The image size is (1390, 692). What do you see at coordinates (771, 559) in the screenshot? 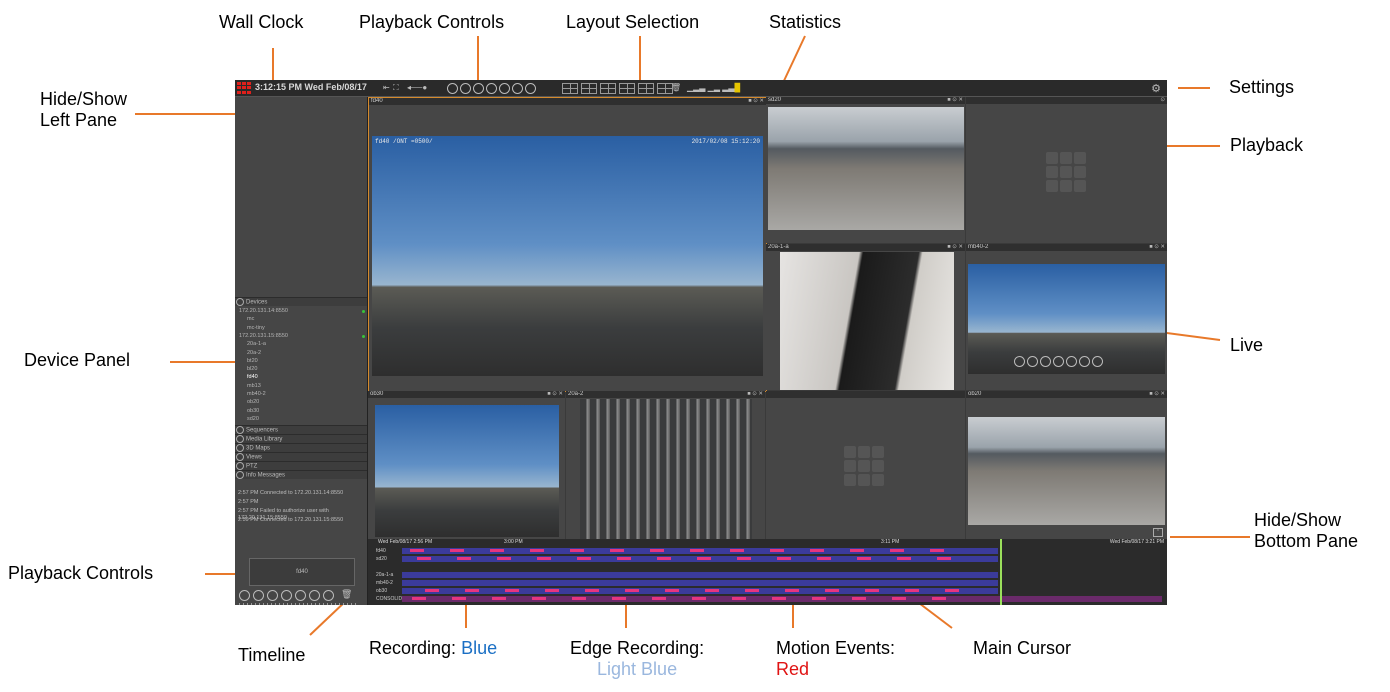
I see `timeline-row: sd20` at bounding box center [771, 559].